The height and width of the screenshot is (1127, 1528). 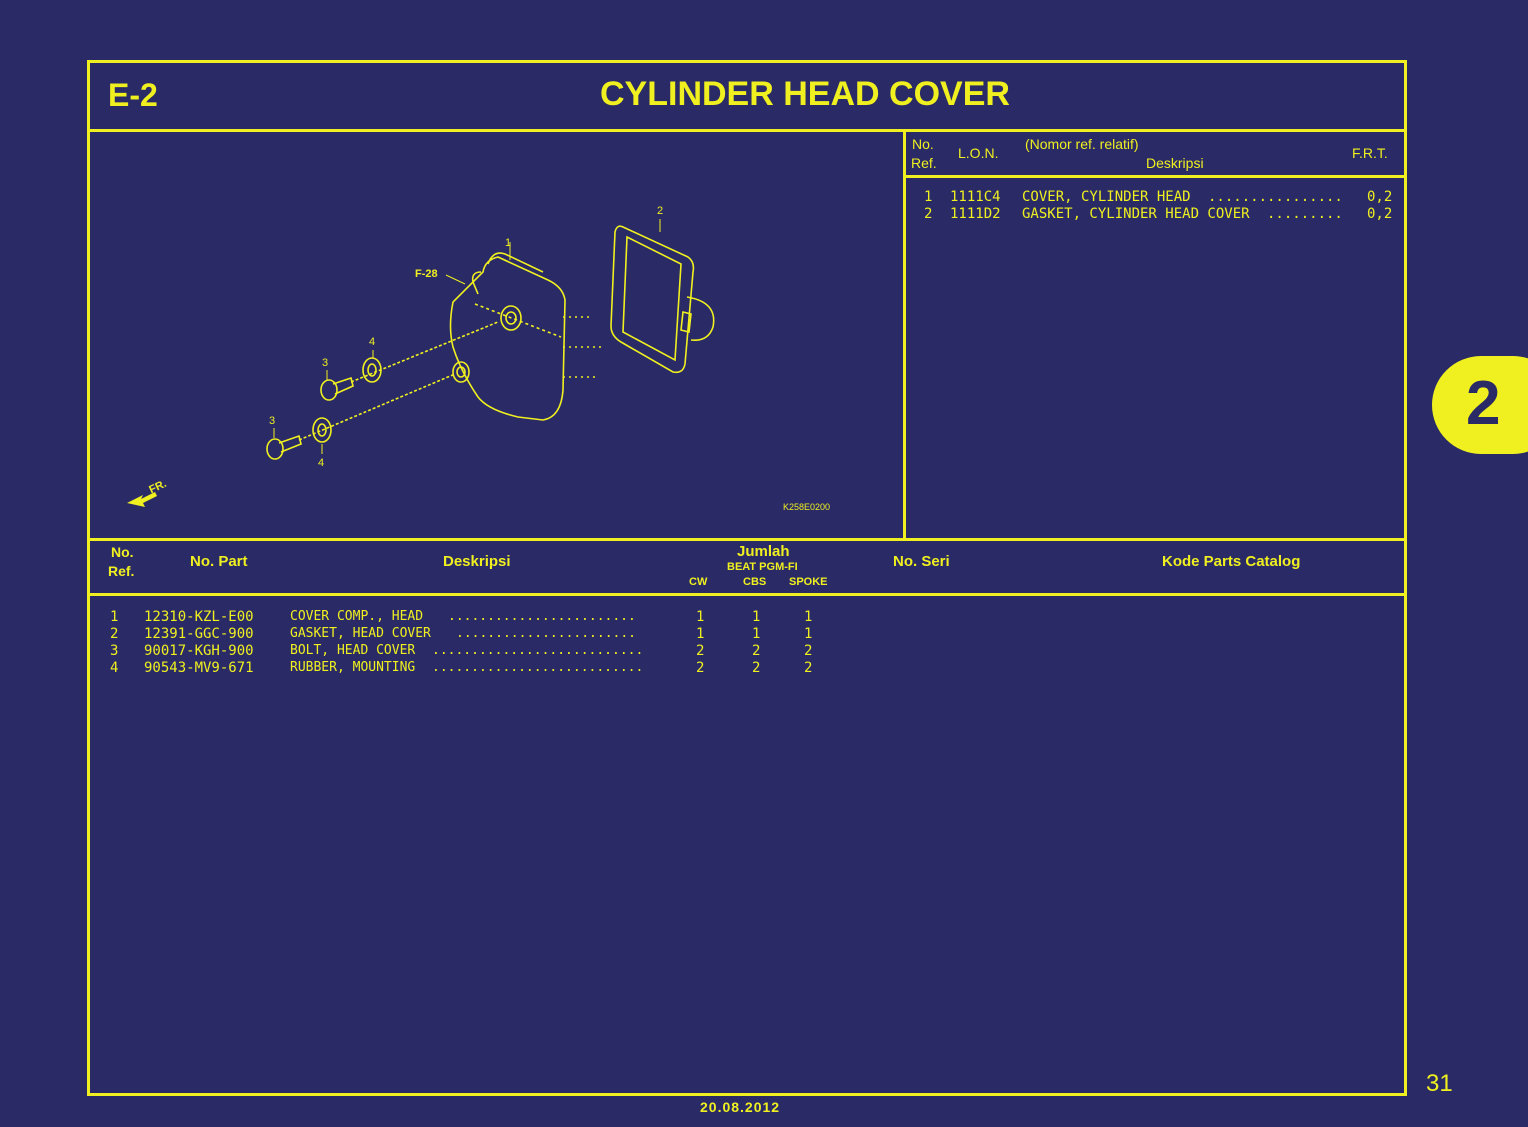 I want to click on lon-row-desc: GASKET, CYLINDER HEAD COVER, so click(x=1136, y=214).